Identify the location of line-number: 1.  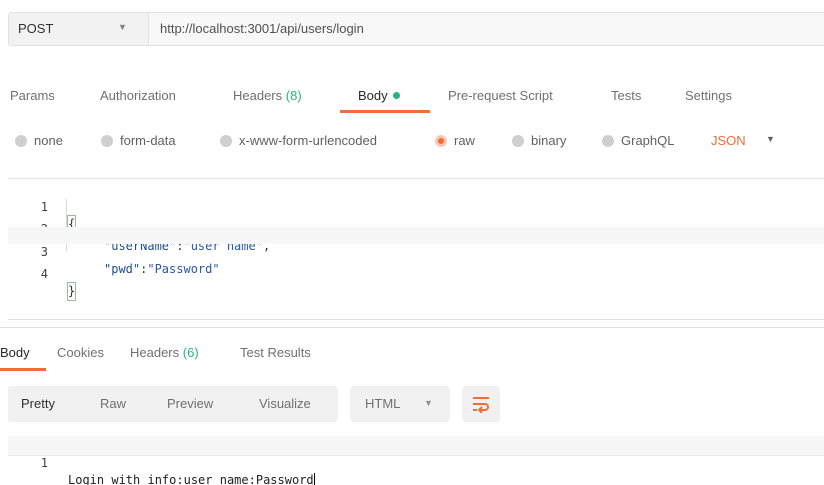
(44, 463).